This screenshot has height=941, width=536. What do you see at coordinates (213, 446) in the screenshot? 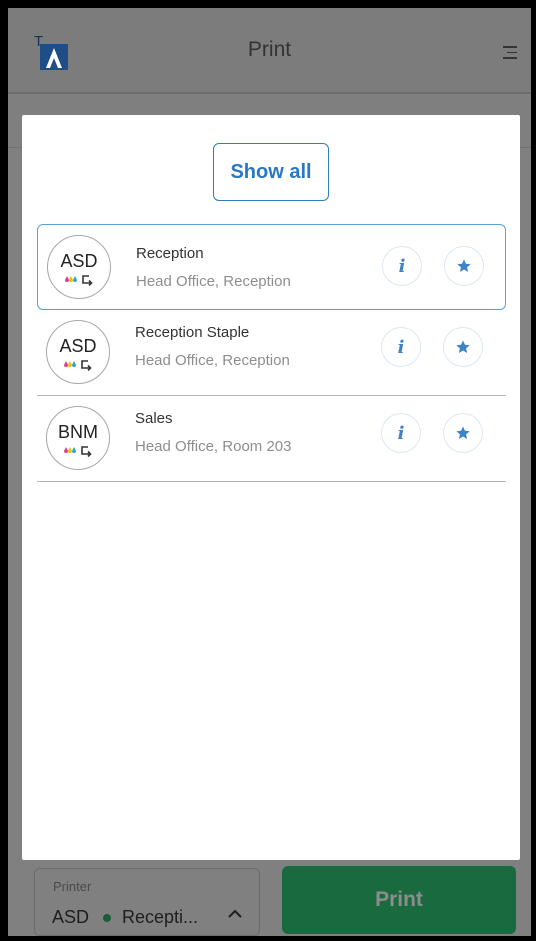
I see `printer-location: Head Office, Room 203` at bounding box center [213, 446].